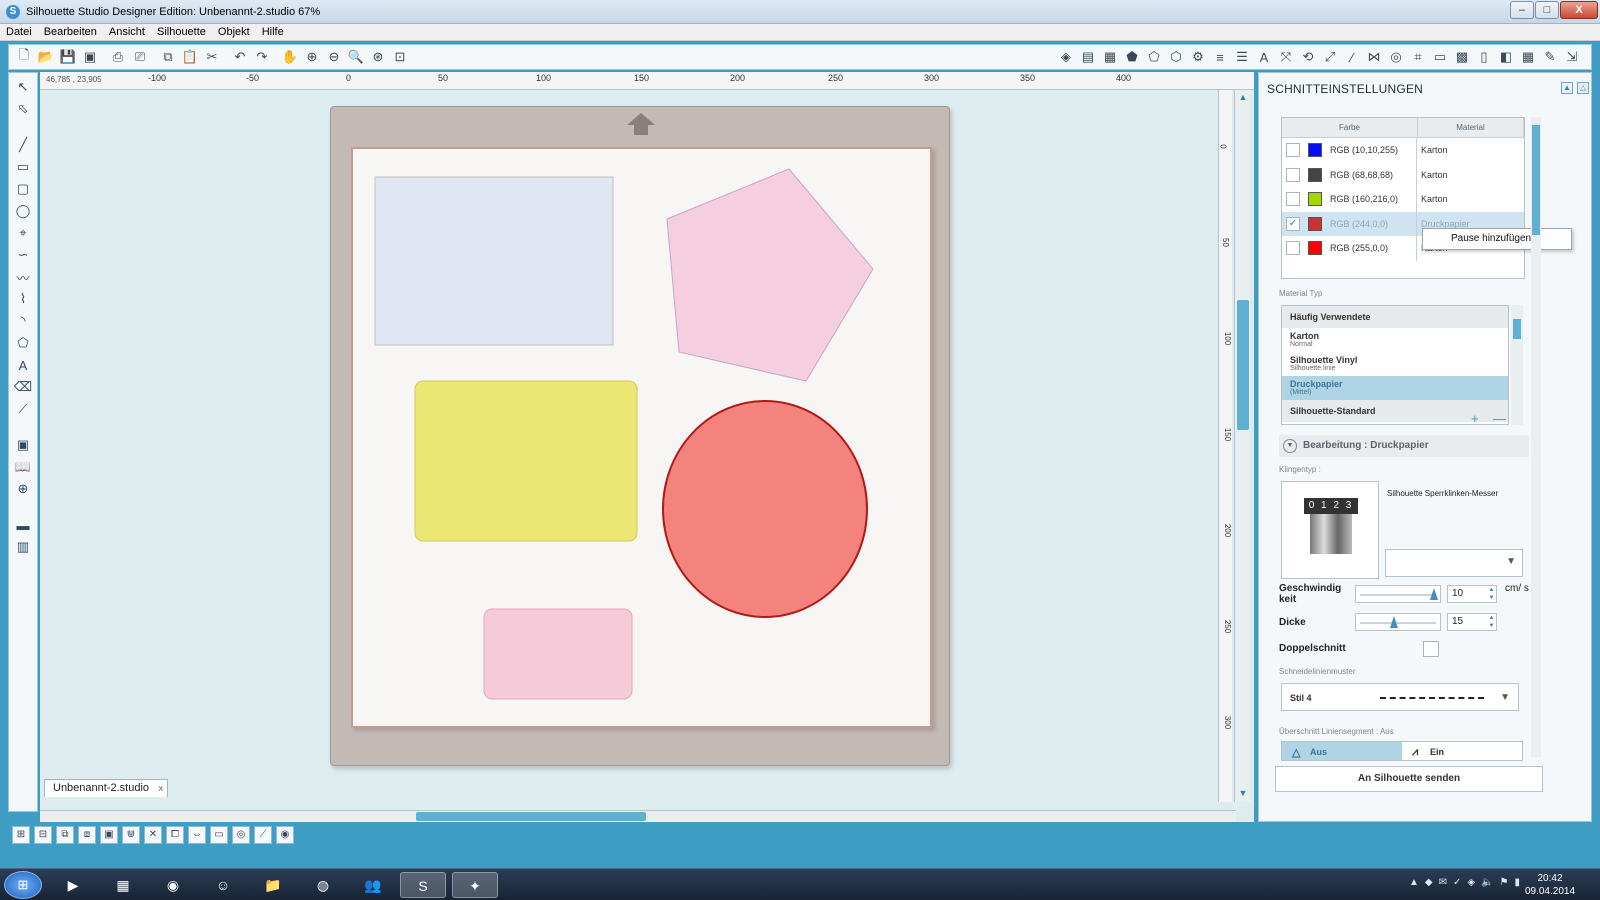 Image resolution: width=1600 pixels, height=900 pixels. I want to click on explorer-folder-icon: 📁, so click(273, 885).